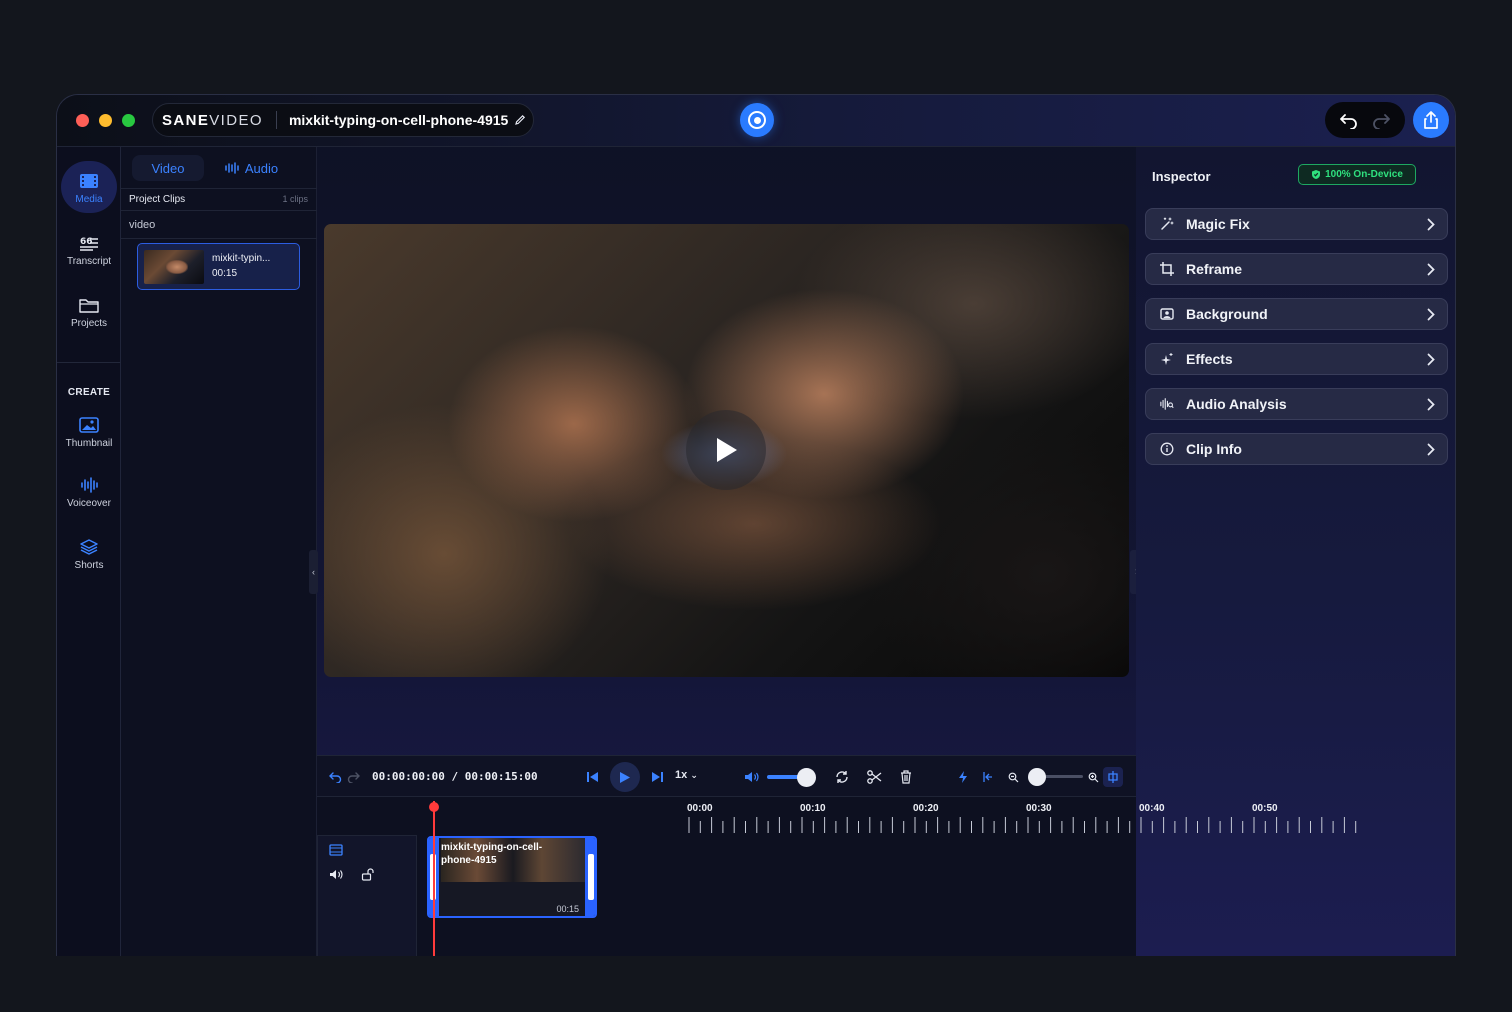 The height and width of the screenshot is (1012, 1512). Describe the element at coordinates (1181, 176) in the screenshot. I see `inspector-title: Inspector` at that location.